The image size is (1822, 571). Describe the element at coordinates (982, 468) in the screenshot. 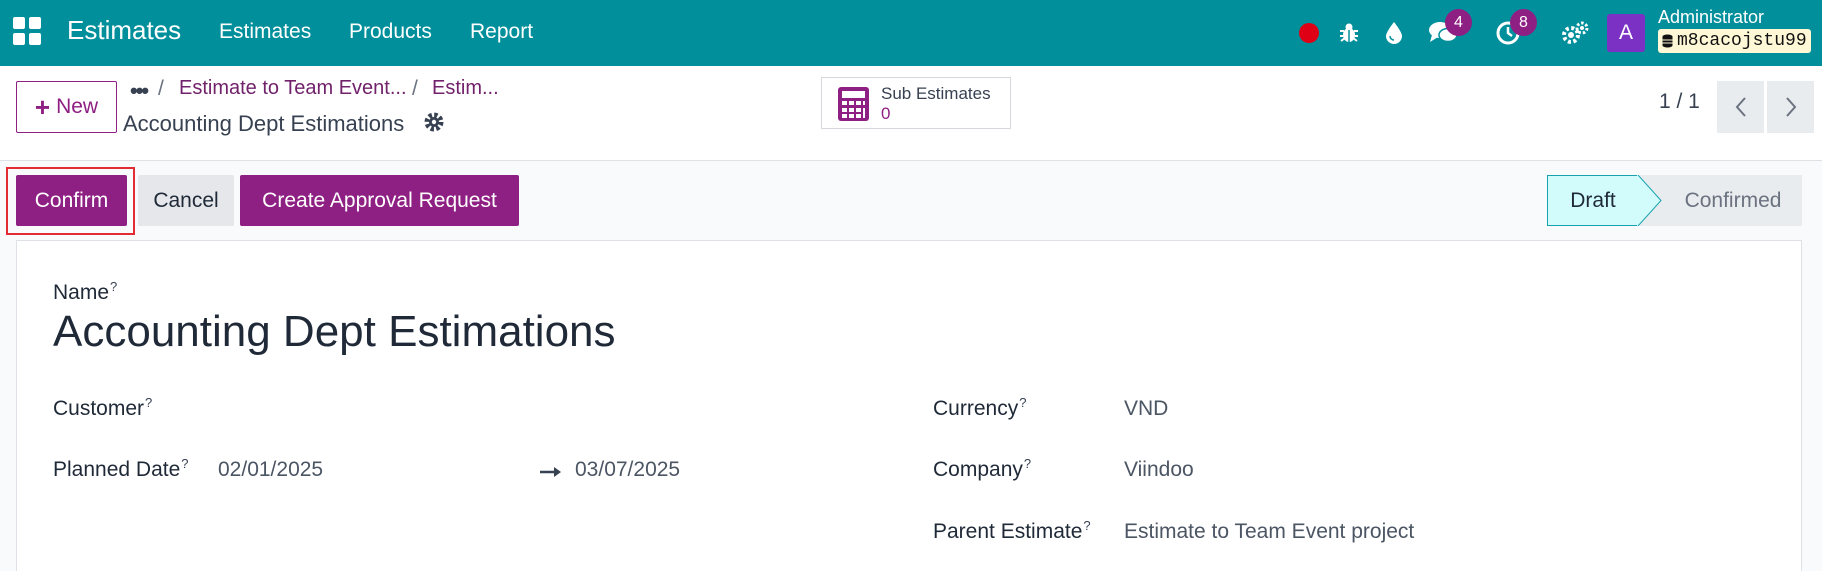

I see `company-label: Company?` at that location.